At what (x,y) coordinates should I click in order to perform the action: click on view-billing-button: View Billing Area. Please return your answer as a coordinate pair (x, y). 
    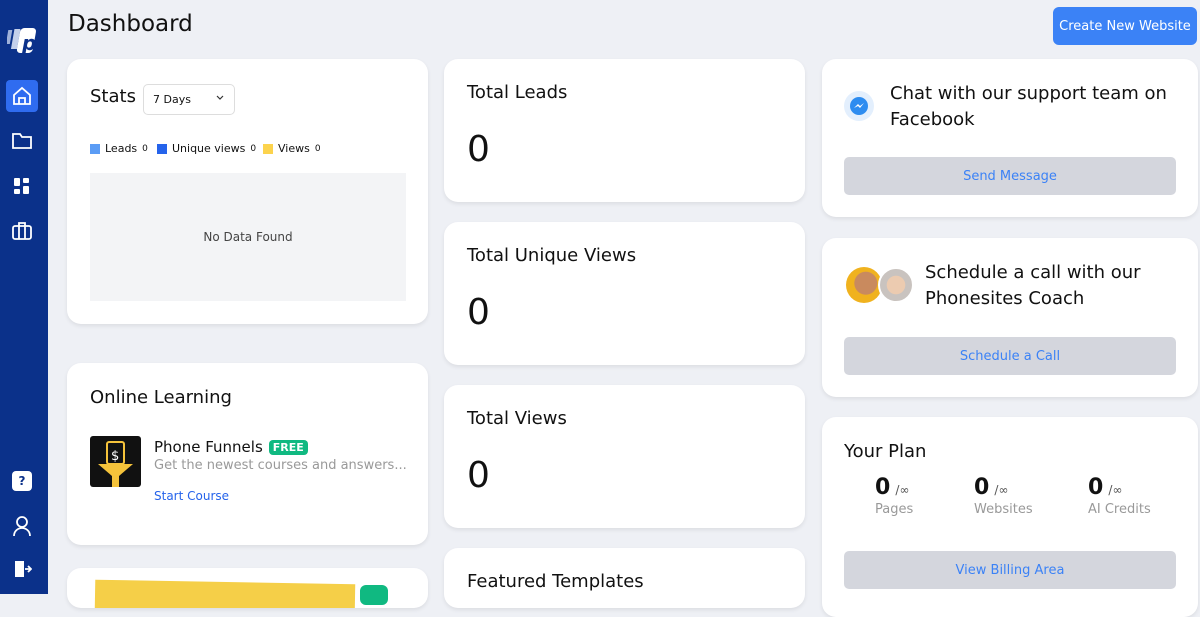
    Looking at the image, I should click on (1010, 570).